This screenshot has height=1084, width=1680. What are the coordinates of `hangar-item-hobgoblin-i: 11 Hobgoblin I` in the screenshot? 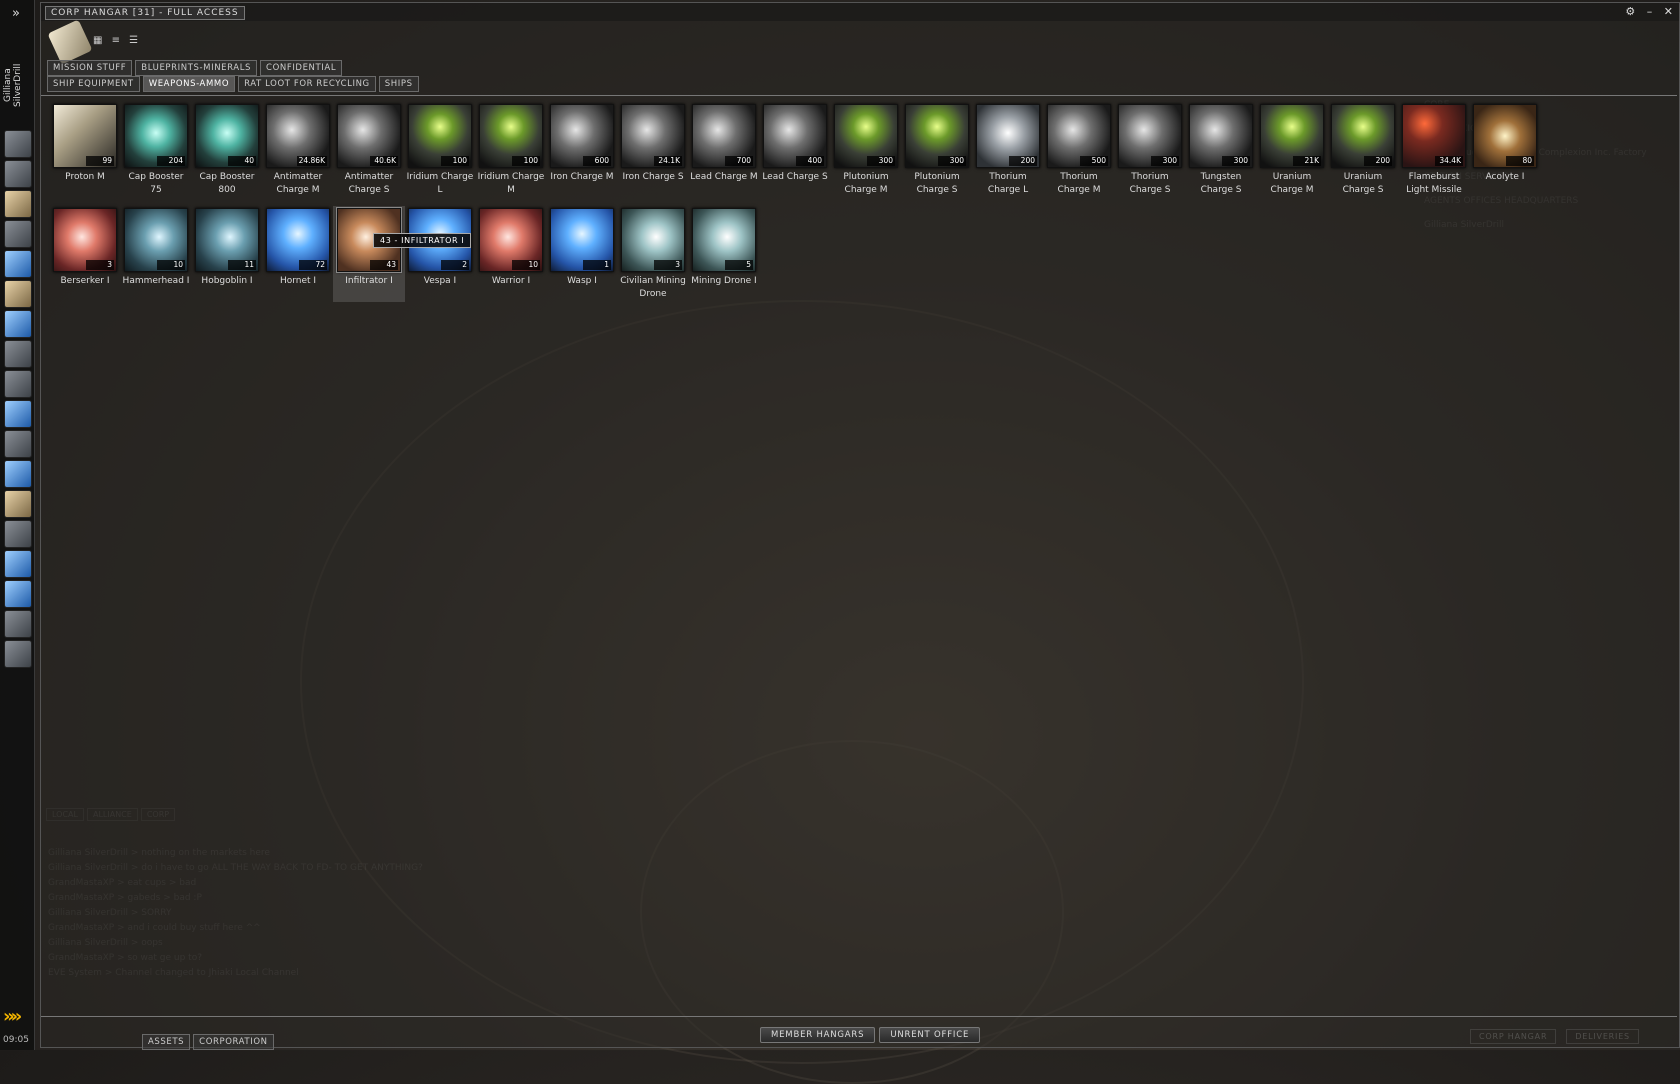 It's located at (227, 248).